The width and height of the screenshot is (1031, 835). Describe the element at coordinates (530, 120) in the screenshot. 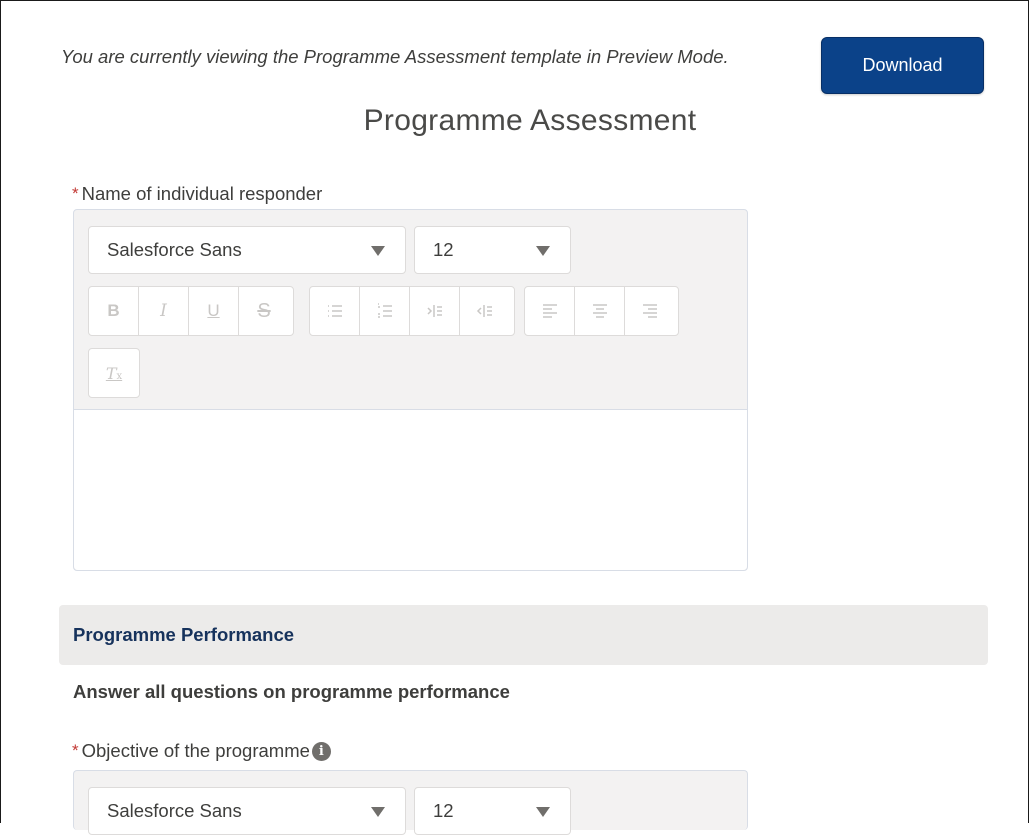

I see `page-title: Programme Assessment` at that location.